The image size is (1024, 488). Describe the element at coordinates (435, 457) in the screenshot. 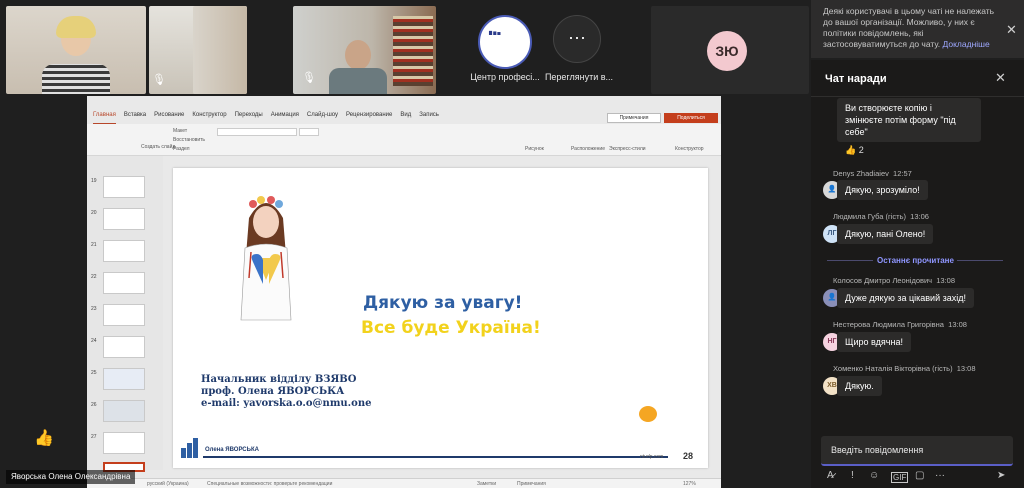

I see `slide-footer-line` at that location.